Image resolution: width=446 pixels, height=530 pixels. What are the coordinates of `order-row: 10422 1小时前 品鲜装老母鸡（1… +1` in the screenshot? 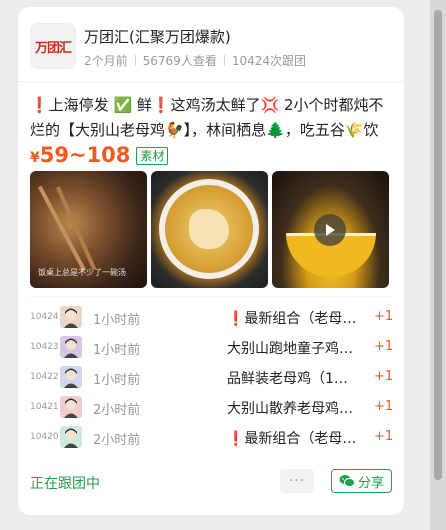 It's located at (212, 378).